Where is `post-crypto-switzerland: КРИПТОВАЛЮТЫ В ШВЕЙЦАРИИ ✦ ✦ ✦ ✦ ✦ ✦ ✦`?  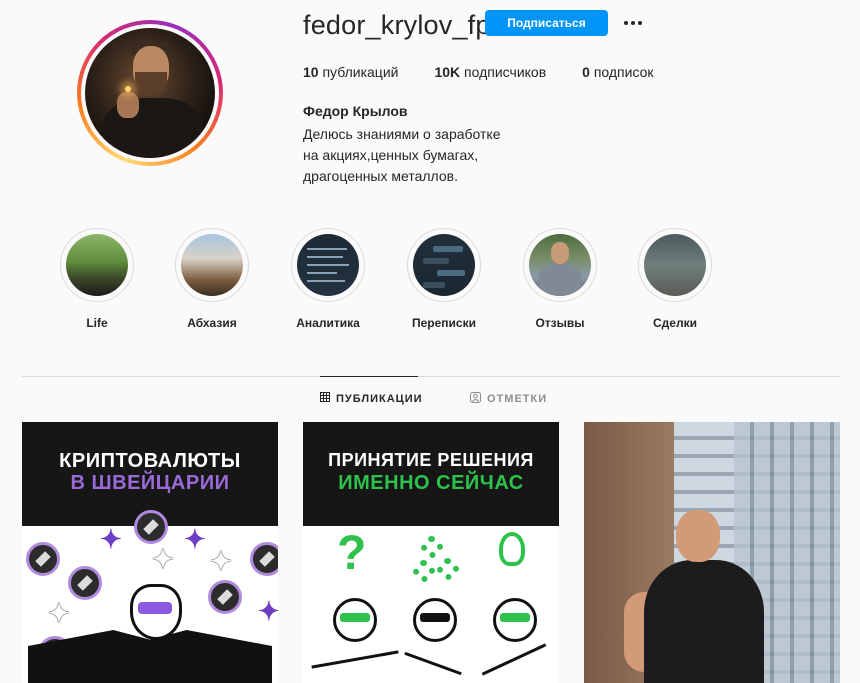
post-crypto-switzerland: КРИПТОВАЛЮТЫ В ШВЕЙЦАРИИ ✦ ✦ ✦ ✦ ✦ ✦ ✦ is located at coordinates (150, 552).